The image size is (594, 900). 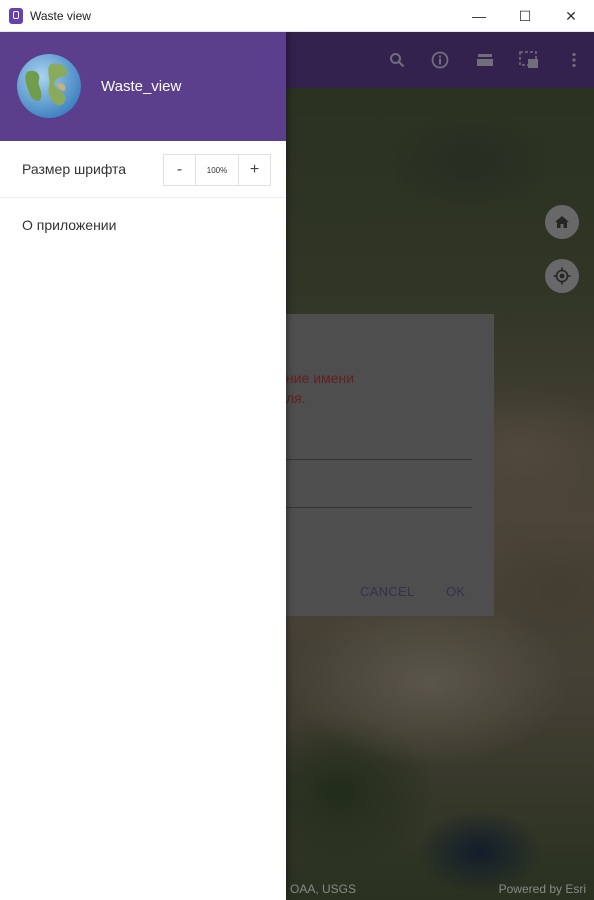 What do you see at coordinates (179, 170) in the screenshot?
I see `font-decrease-button: -` at bounding box center [179, 170].